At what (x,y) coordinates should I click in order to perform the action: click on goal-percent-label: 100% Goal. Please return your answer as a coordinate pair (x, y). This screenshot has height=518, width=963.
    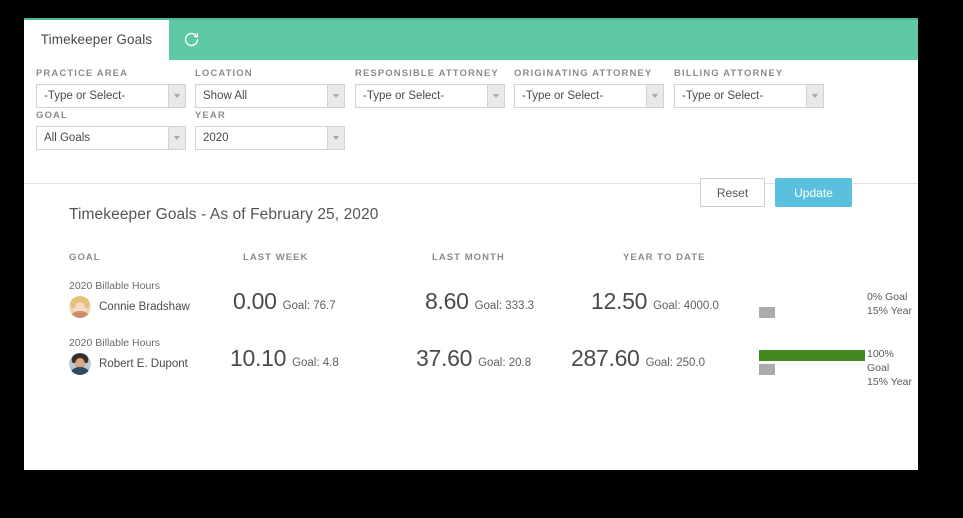
    Looking at the image, I should click on (880, 361).